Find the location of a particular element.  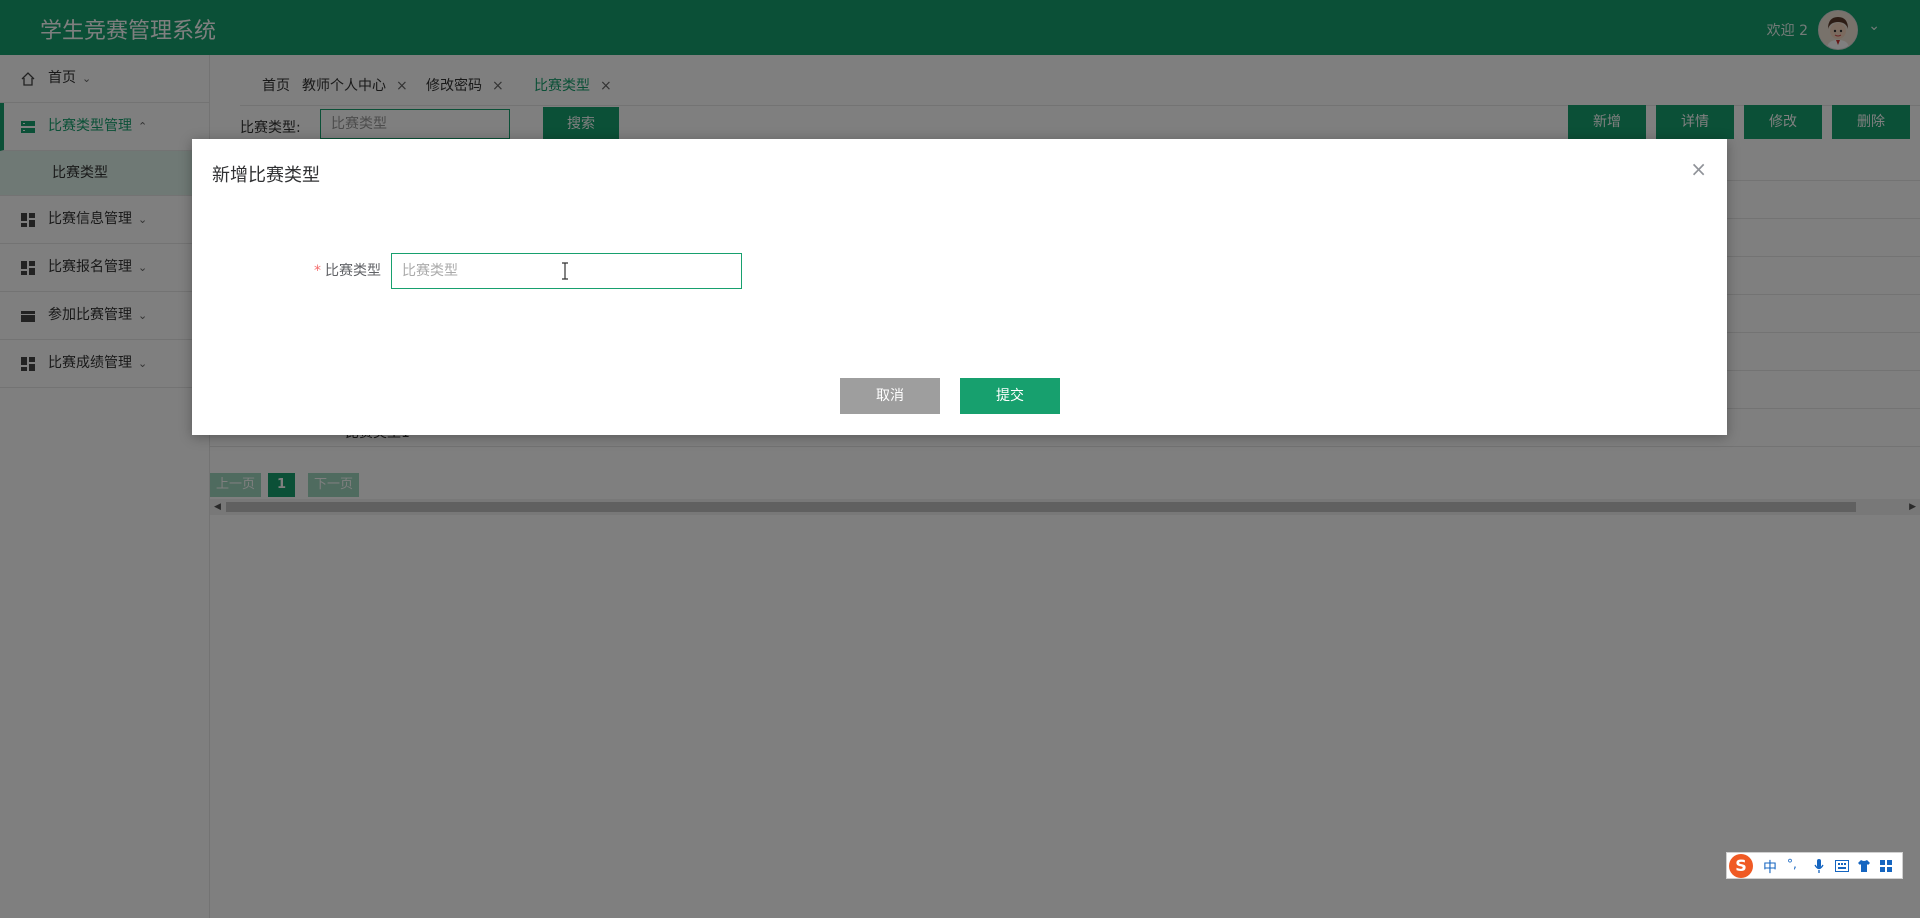

sogou-logo-icon: S is located at coordinates (1741, 866).